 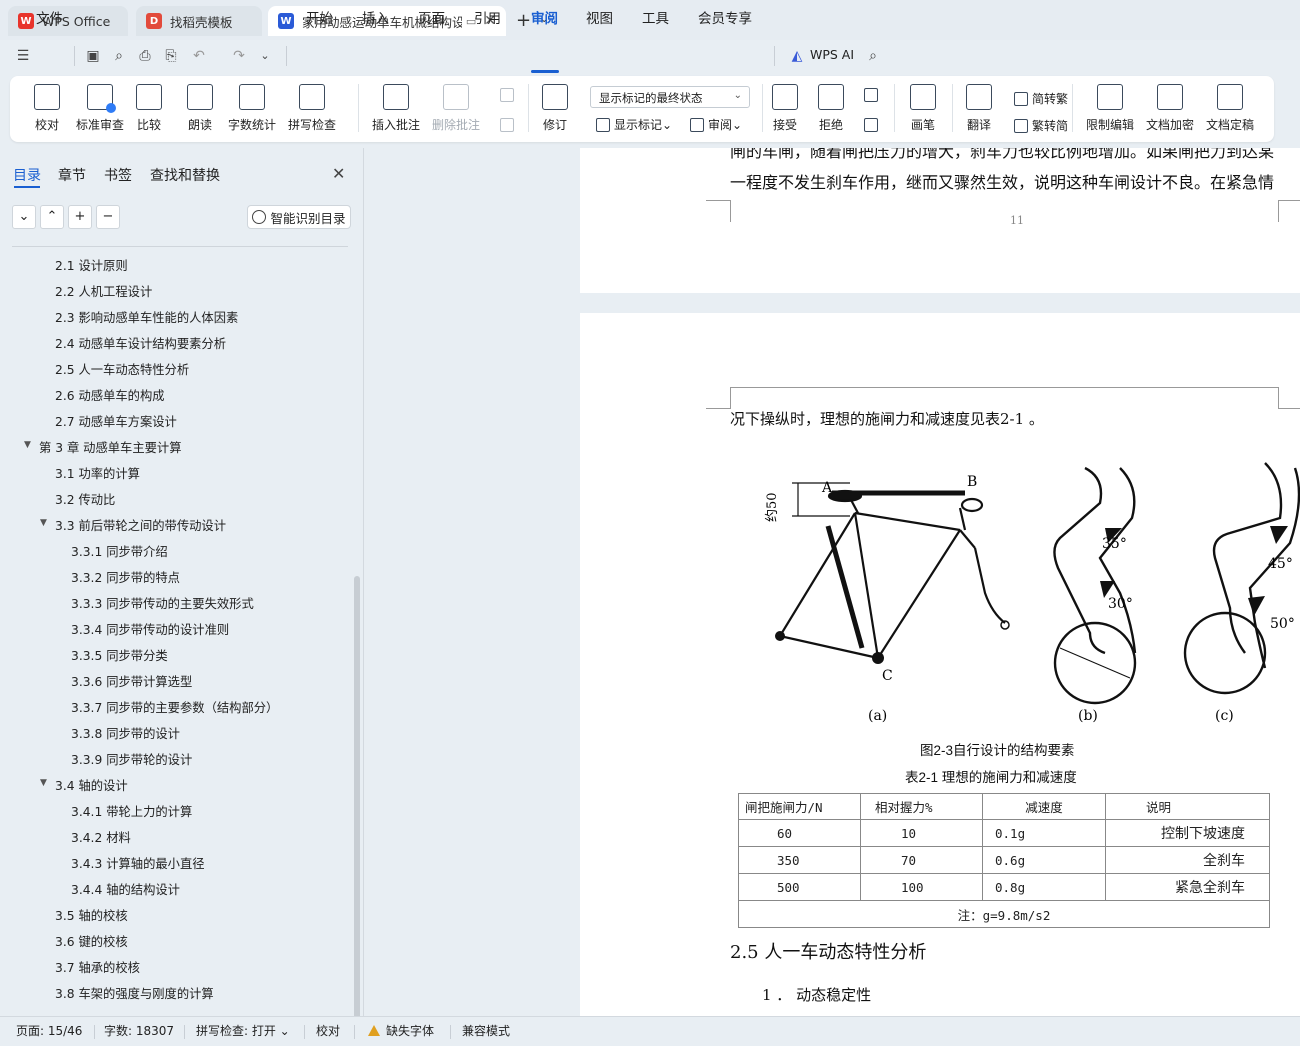 I want to click on toc-item: 2.1 设计原则, so click(x=91, y=265).